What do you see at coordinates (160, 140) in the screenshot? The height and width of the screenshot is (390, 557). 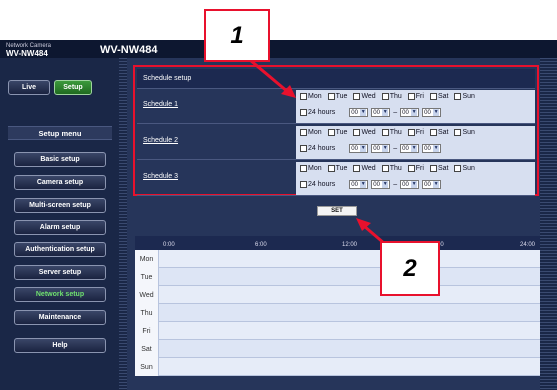 I see `schedule-link: Schedule 2` at bounding box center [160, 140].